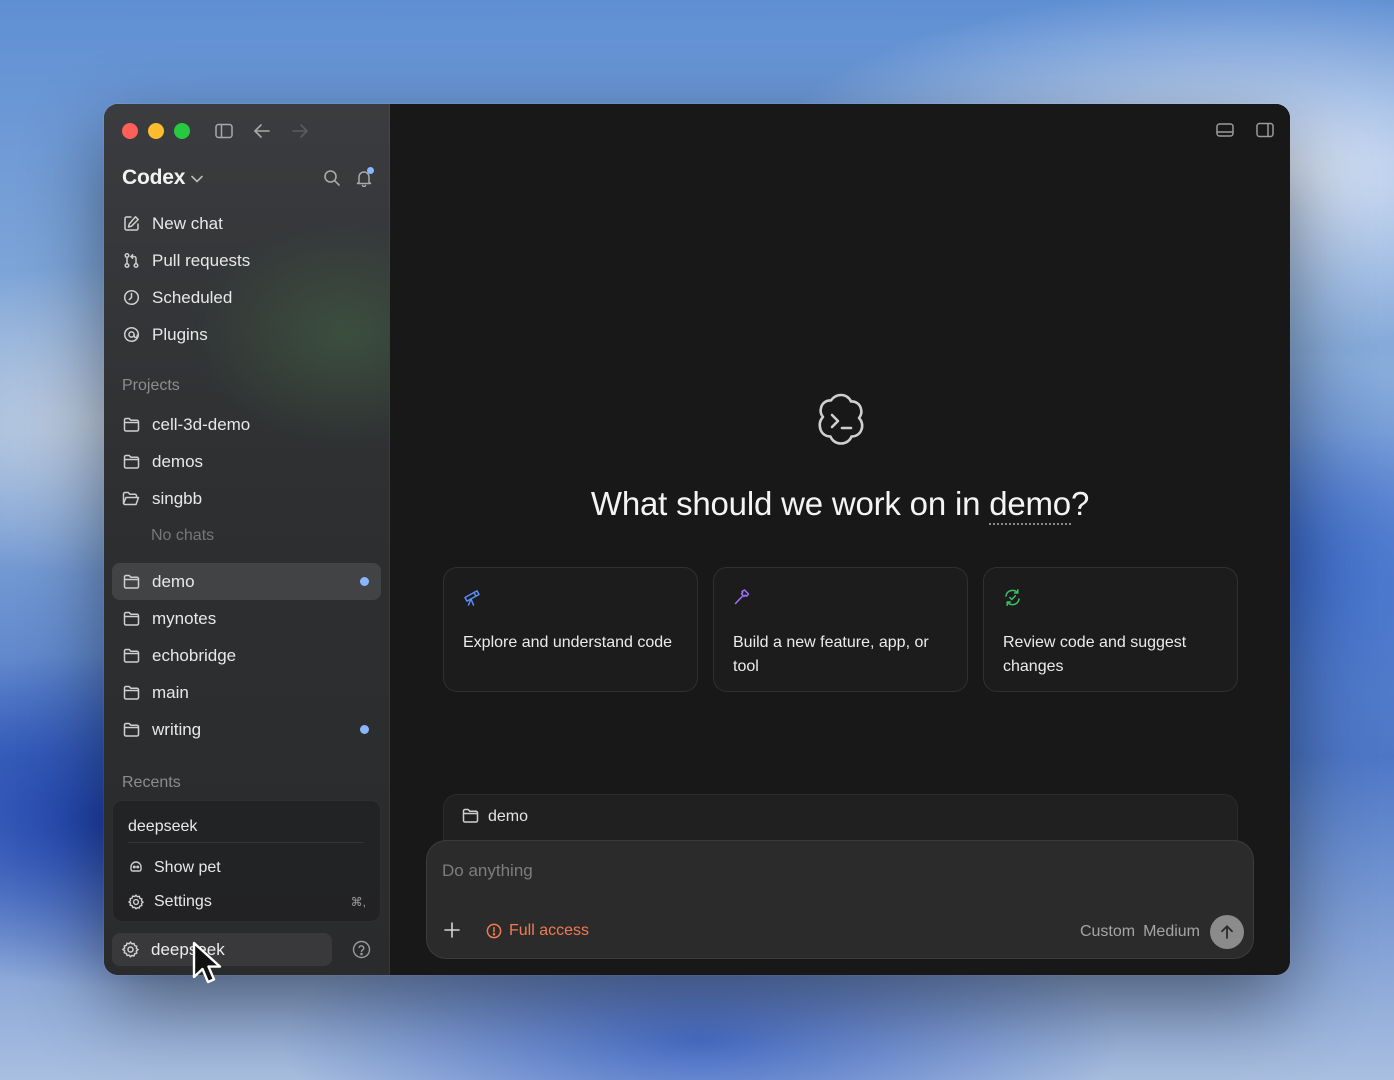 Image resolution: width=1394 pixels, height=1080 pixels. I want to click on sidebar-toggle-icon, so click(224, 131).